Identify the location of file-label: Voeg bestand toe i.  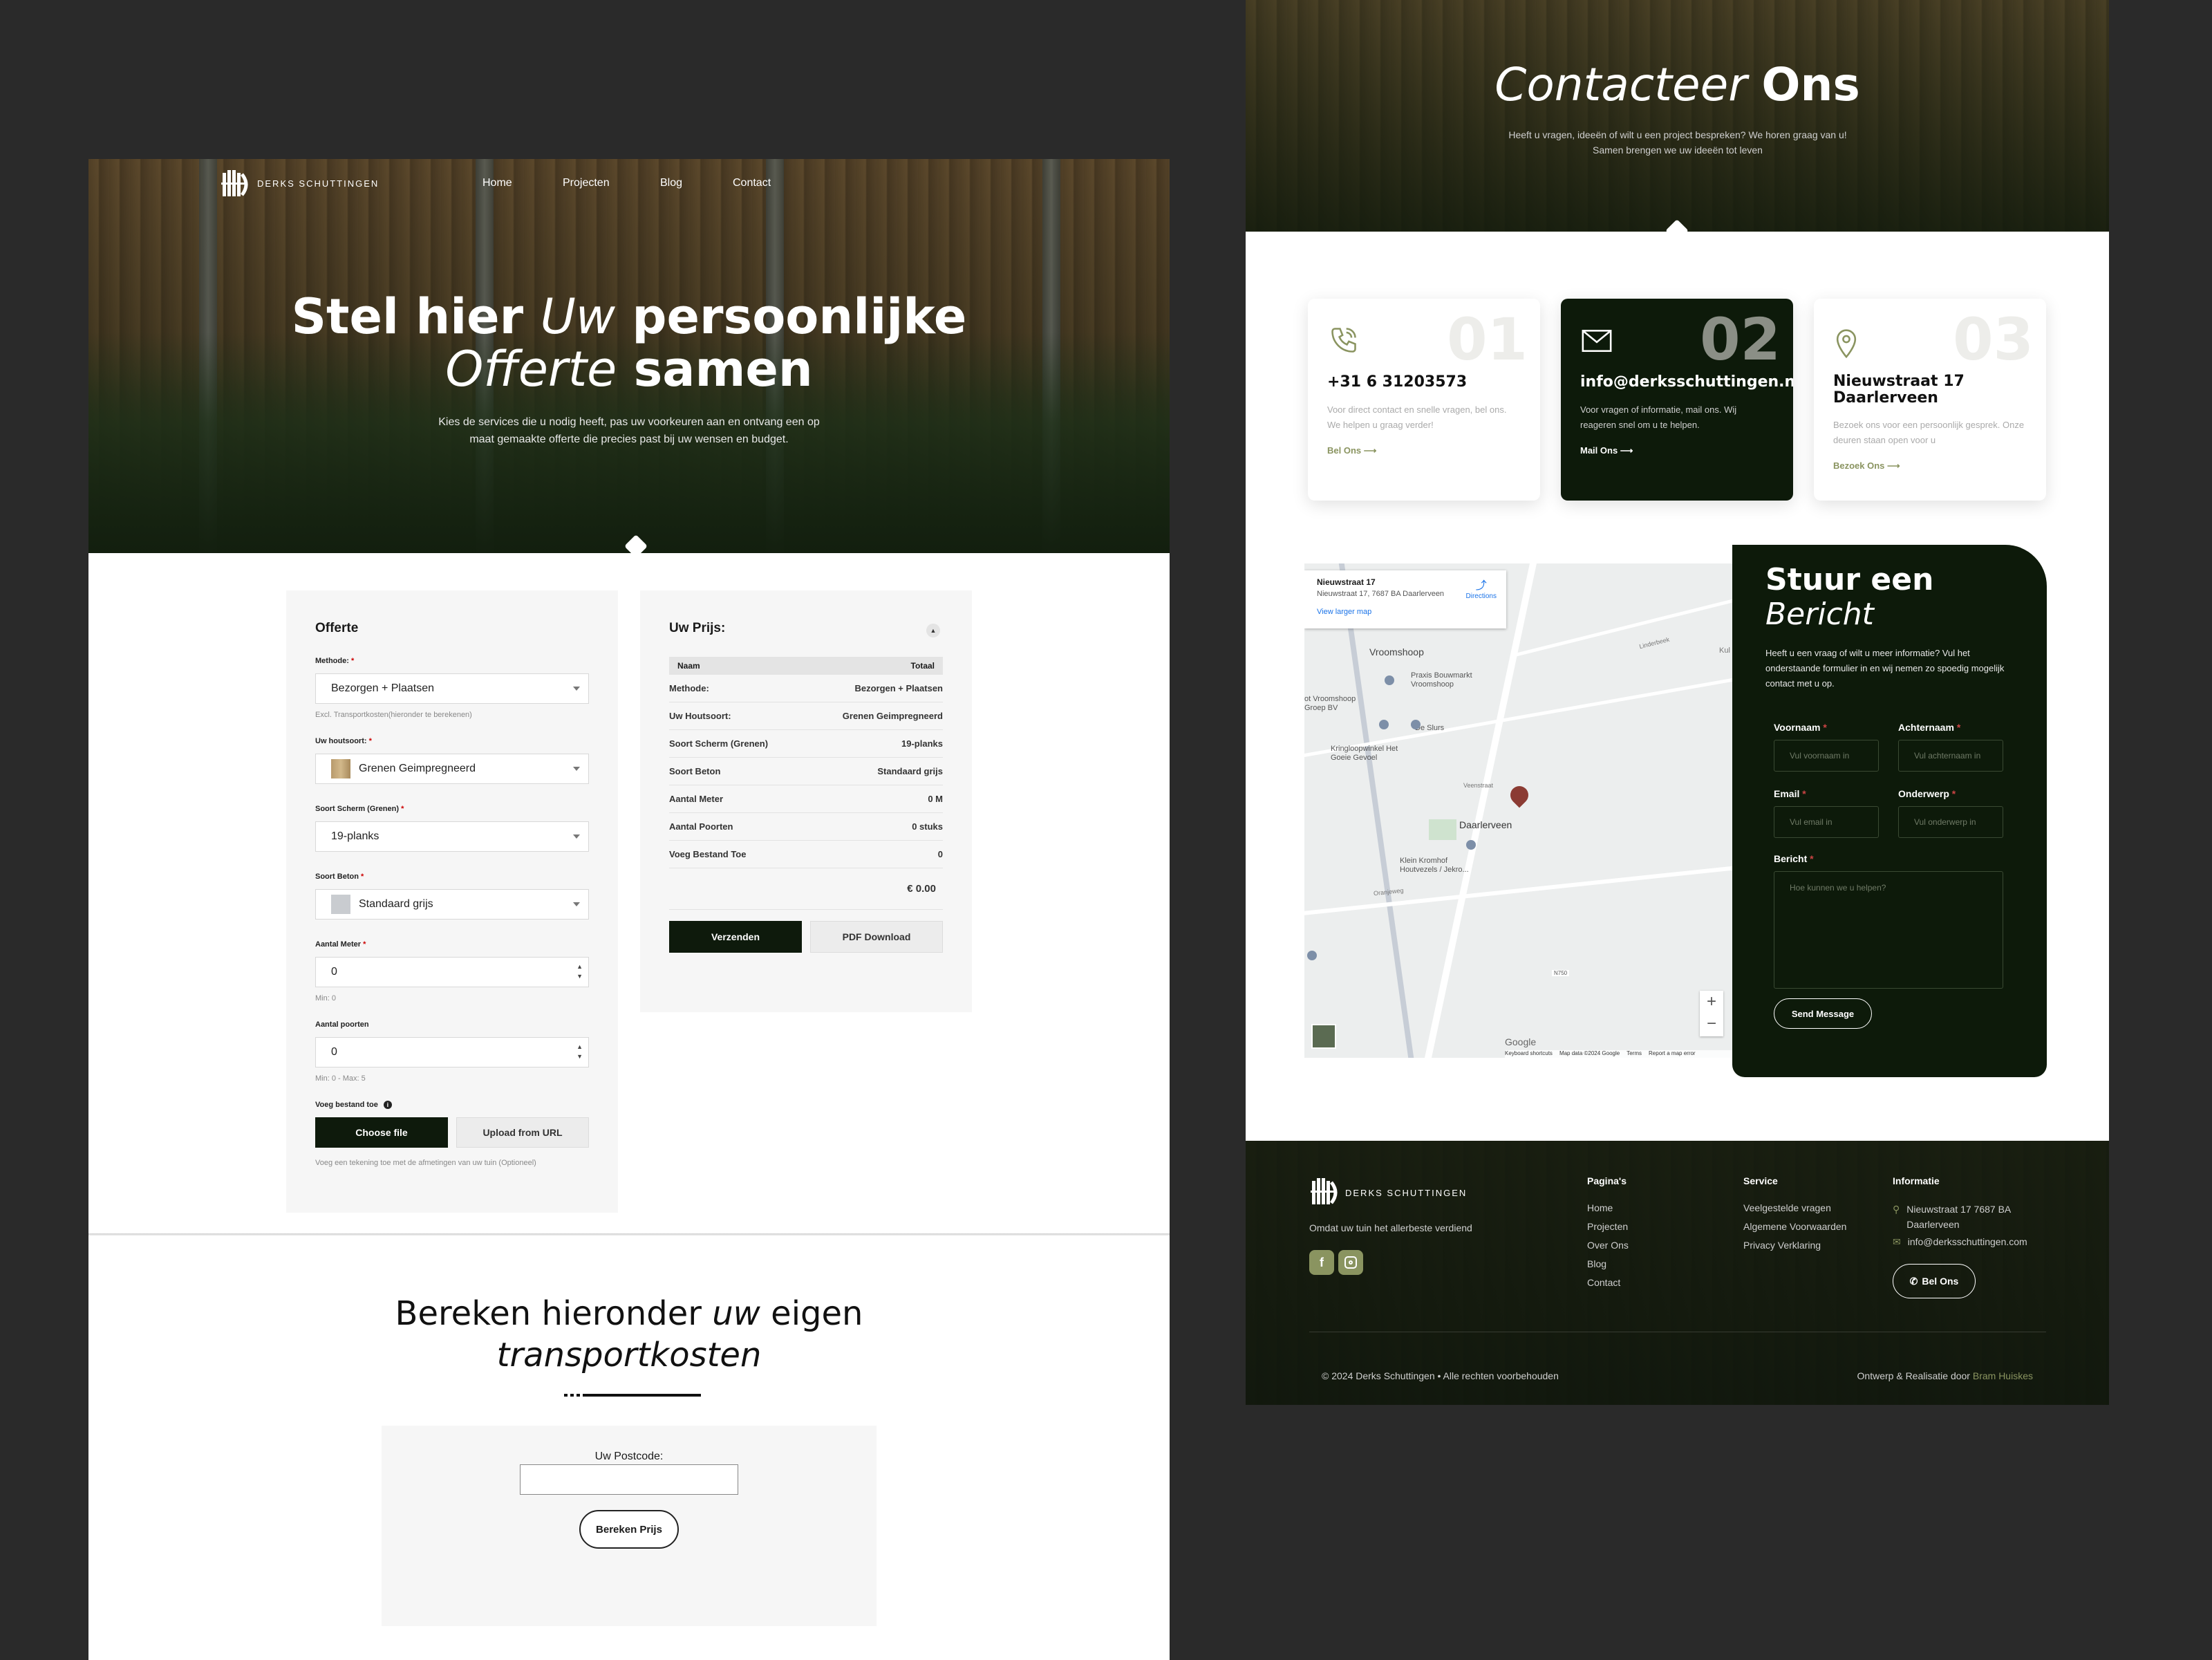
(354, 1105).